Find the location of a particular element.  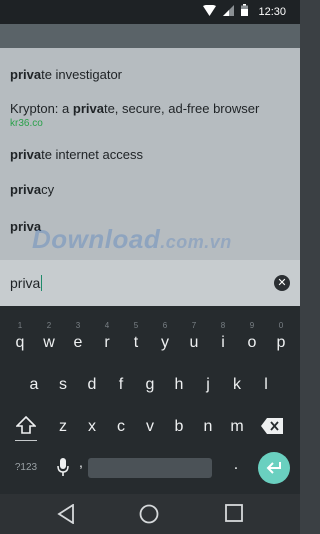

home-icon is located at coordinates (149, 514).